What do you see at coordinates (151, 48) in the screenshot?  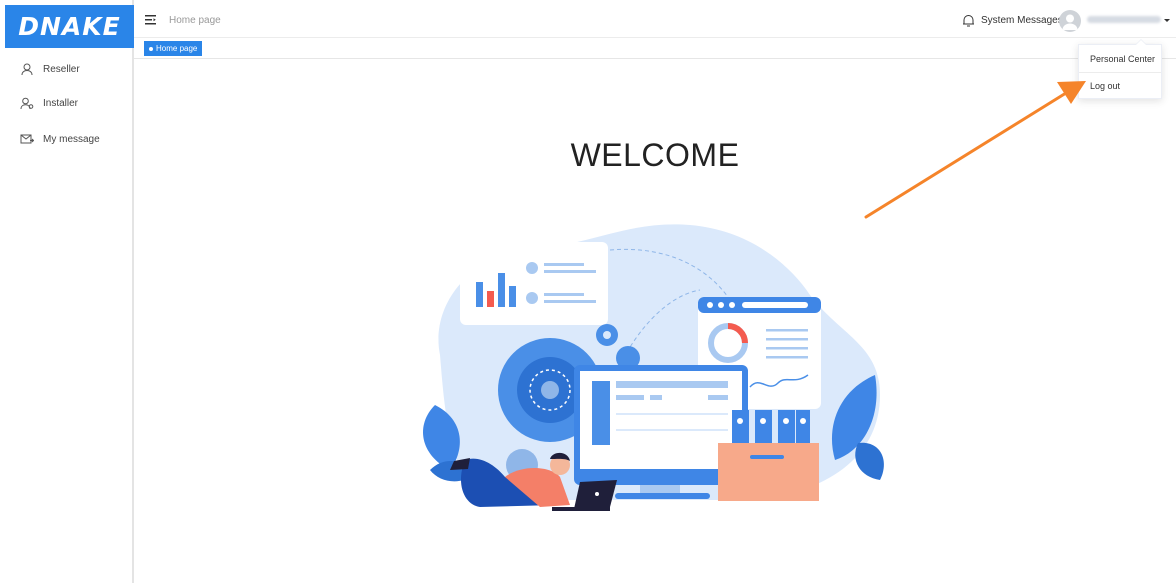 I see `active-dot-icon` at bounding box center [151, 48].